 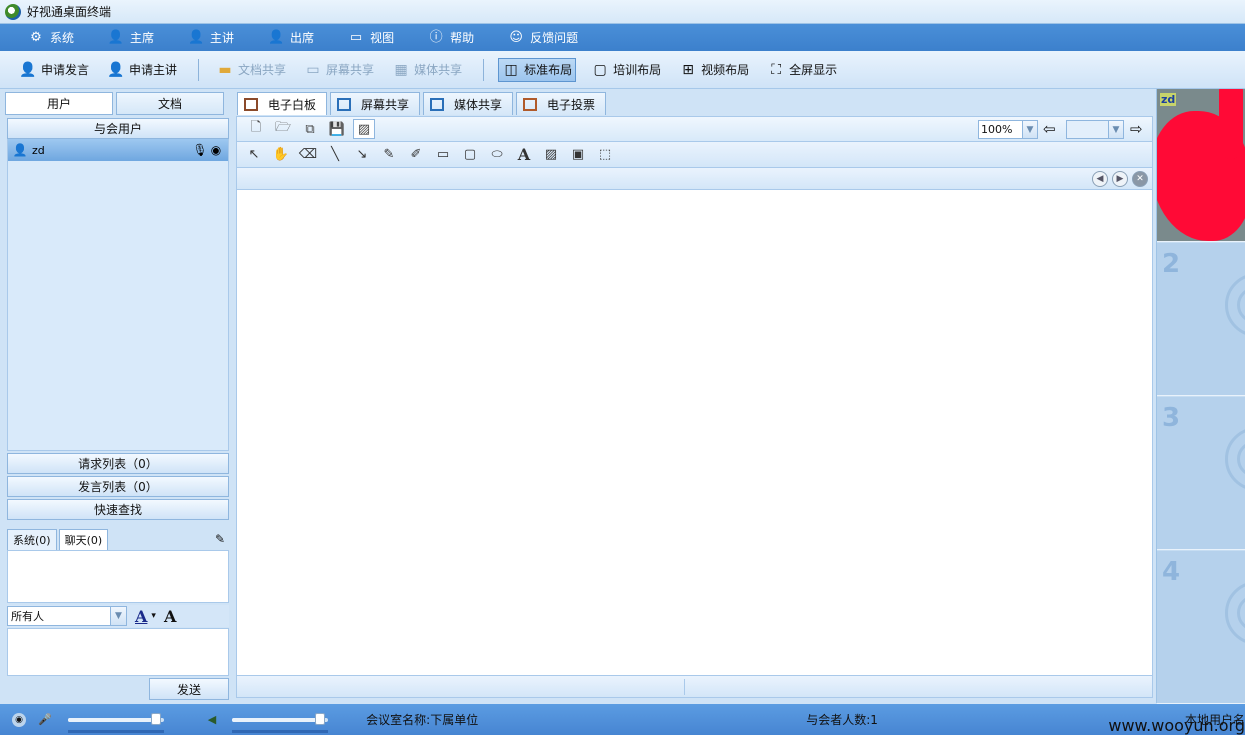 I want to click on doc-share-button: ▬ 文档共享, so click(x=251, y=70).